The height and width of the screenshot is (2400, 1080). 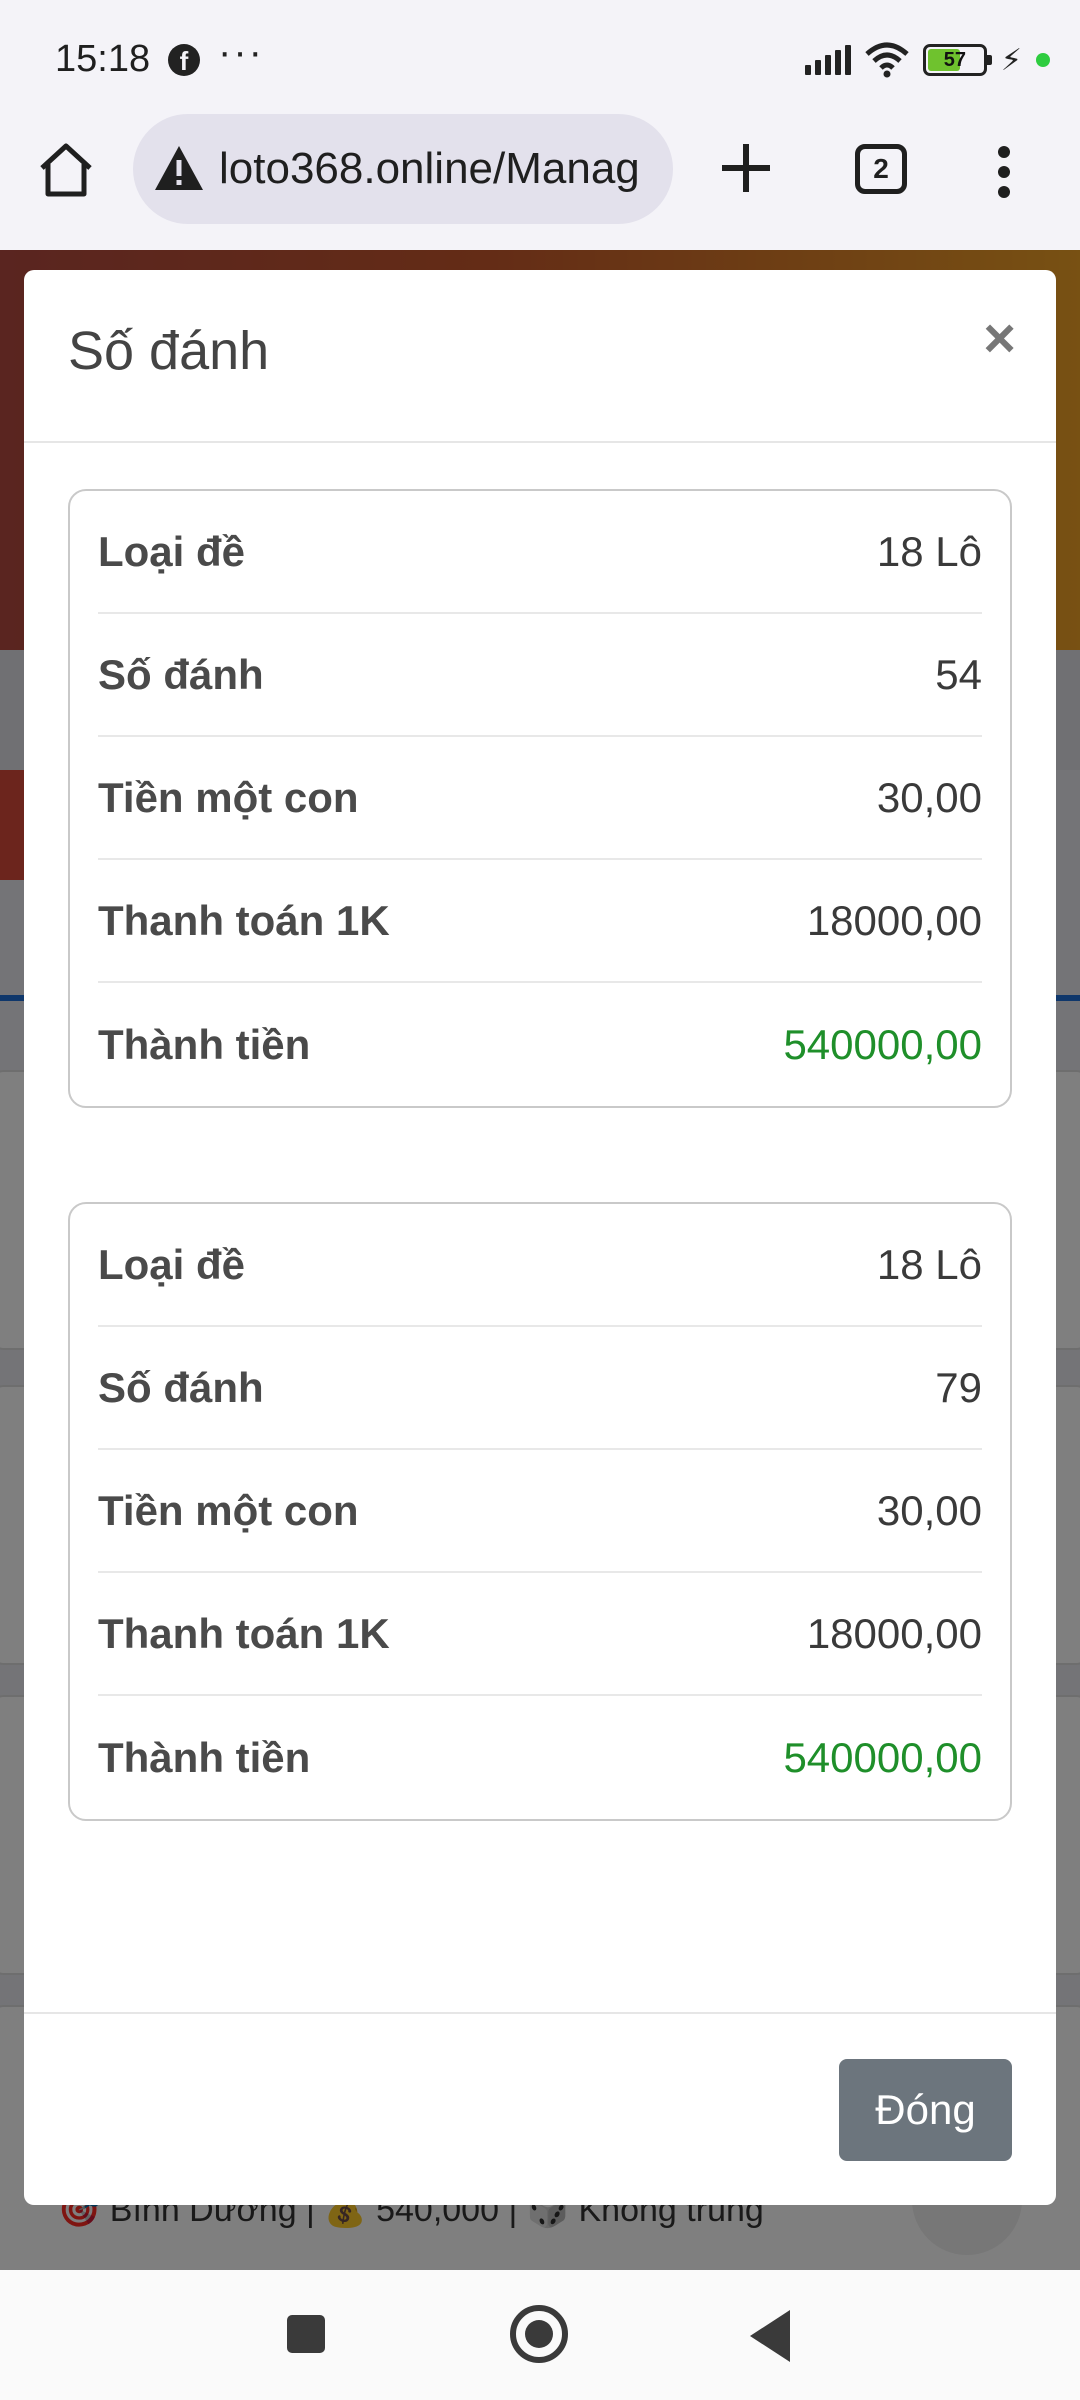 What do you see at coordinates (66, 170) in the screenshot?
I see `home-icon` at bounding box center [66, 170].